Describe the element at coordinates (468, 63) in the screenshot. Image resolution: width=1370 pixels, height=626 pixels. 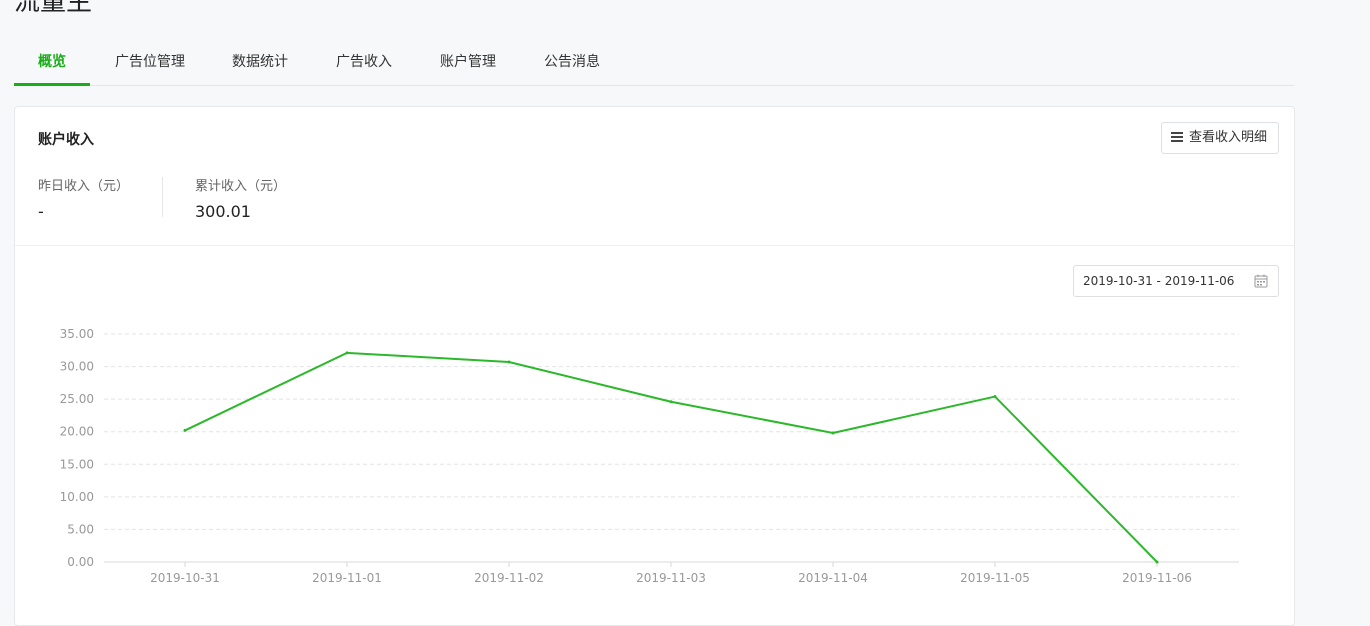
I see `tab-account-management: 账户管理` at that location.